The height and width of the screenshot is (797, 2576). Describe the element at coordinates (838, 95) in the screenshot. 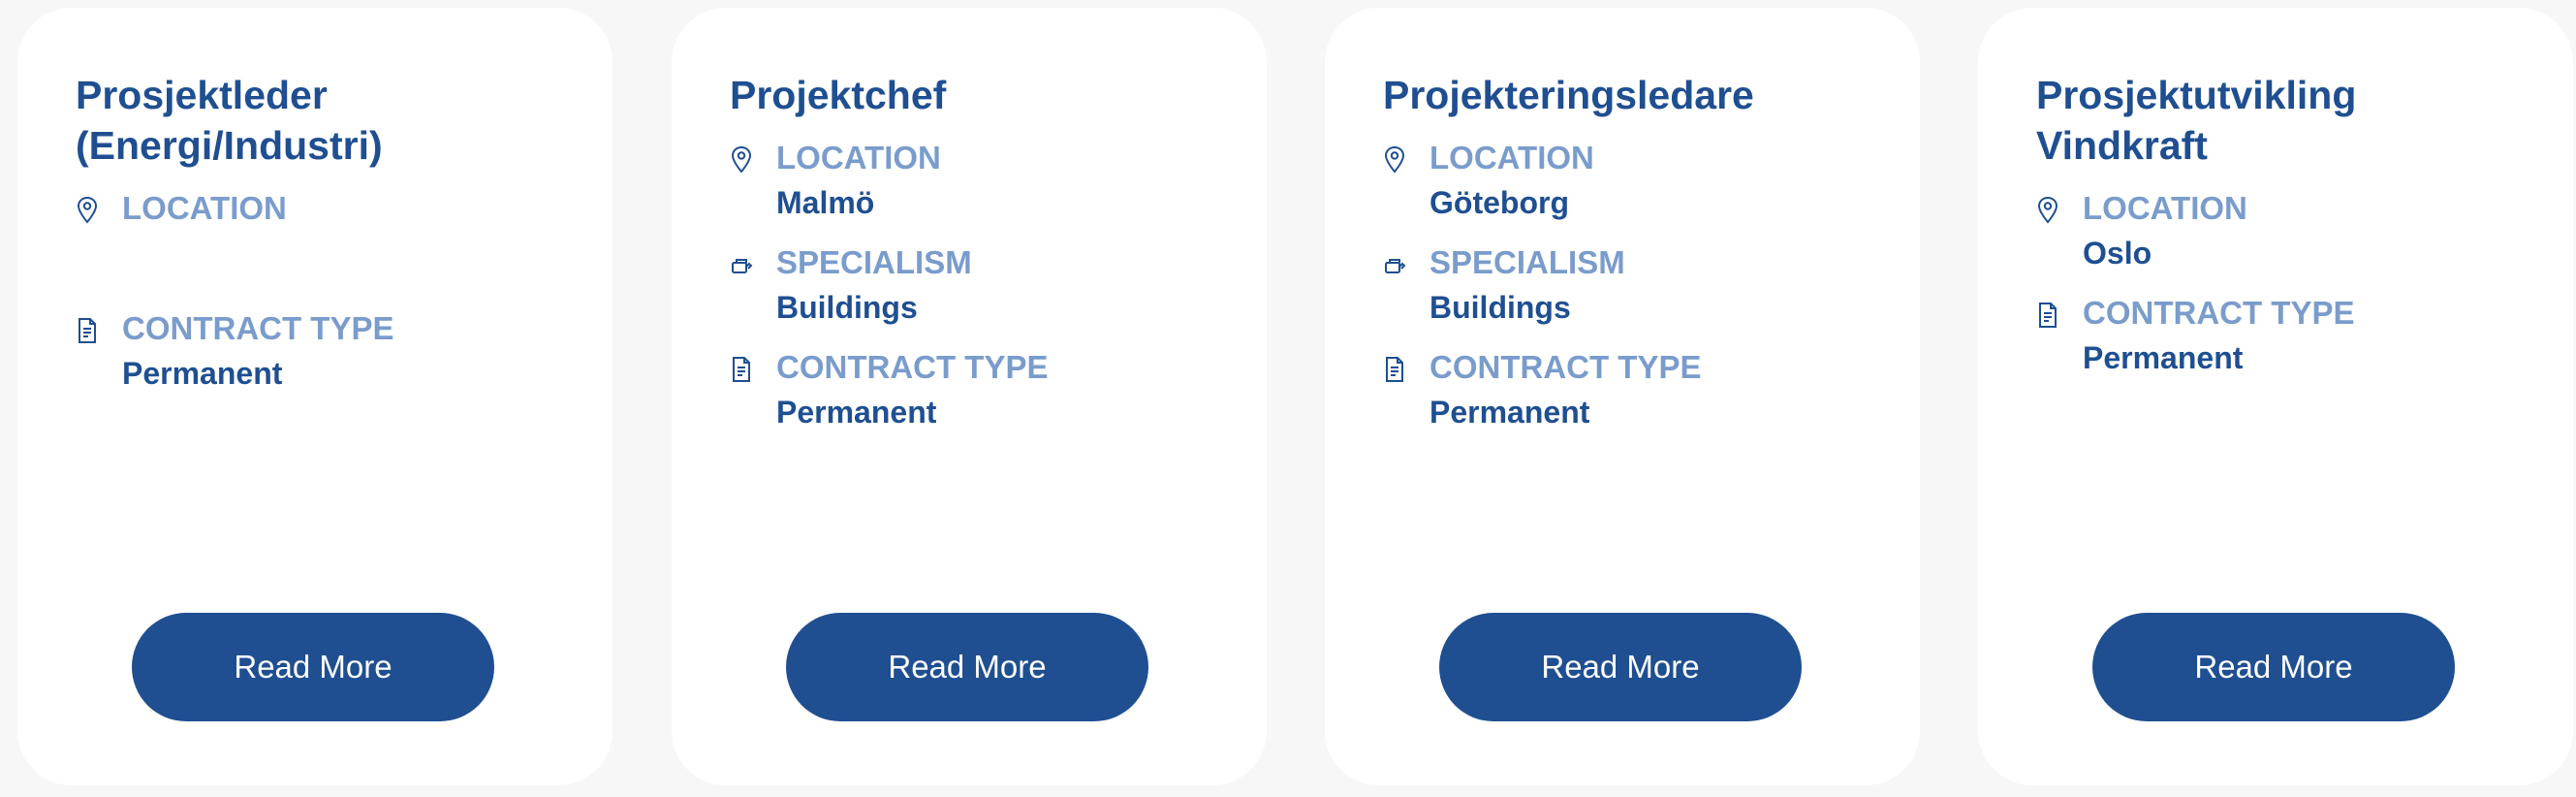

I see `job-title: Projektchef` at that location.